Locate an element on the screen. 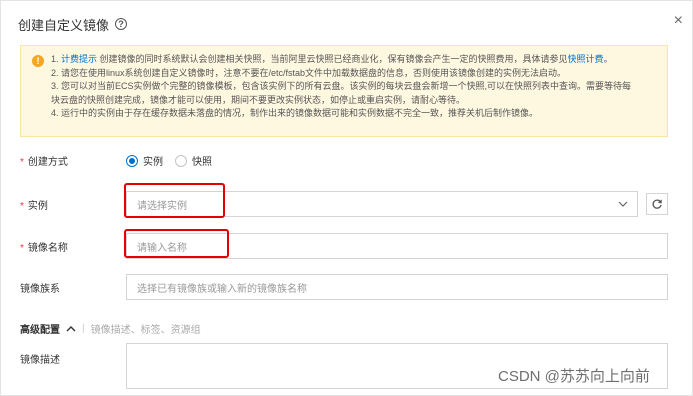  create-method-label: * 创建方式 is located at coordinates (73, 160).